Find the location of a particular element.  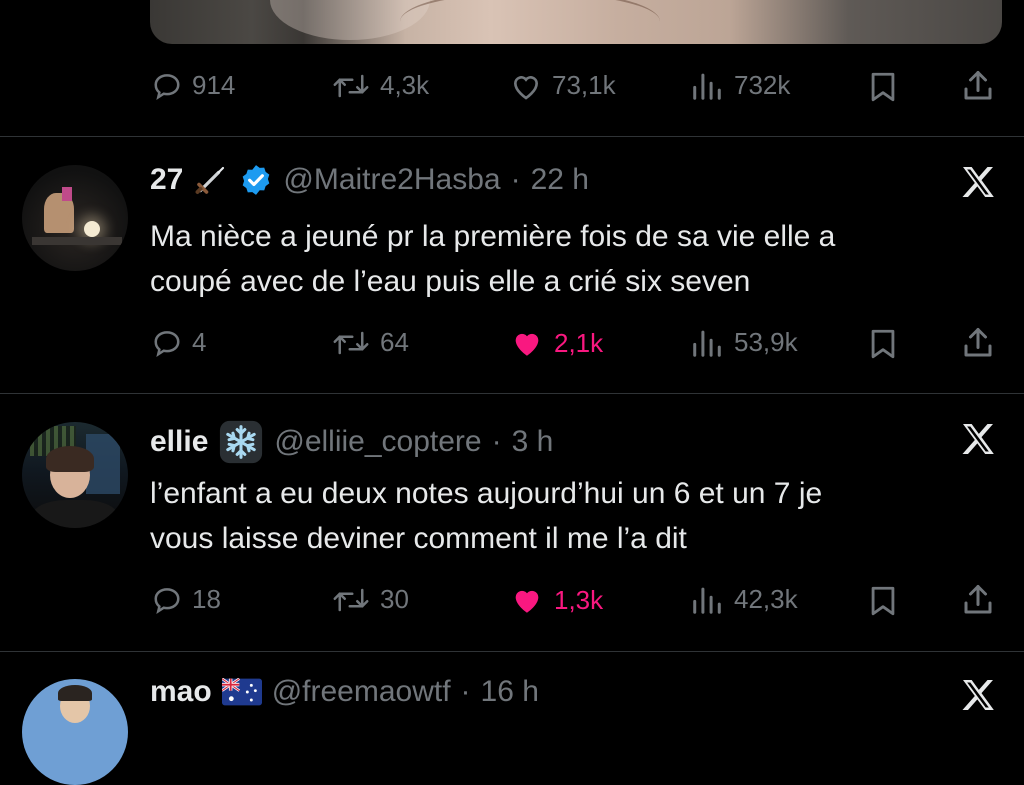

repost-button: 30 is located at coordinates (370, 599).